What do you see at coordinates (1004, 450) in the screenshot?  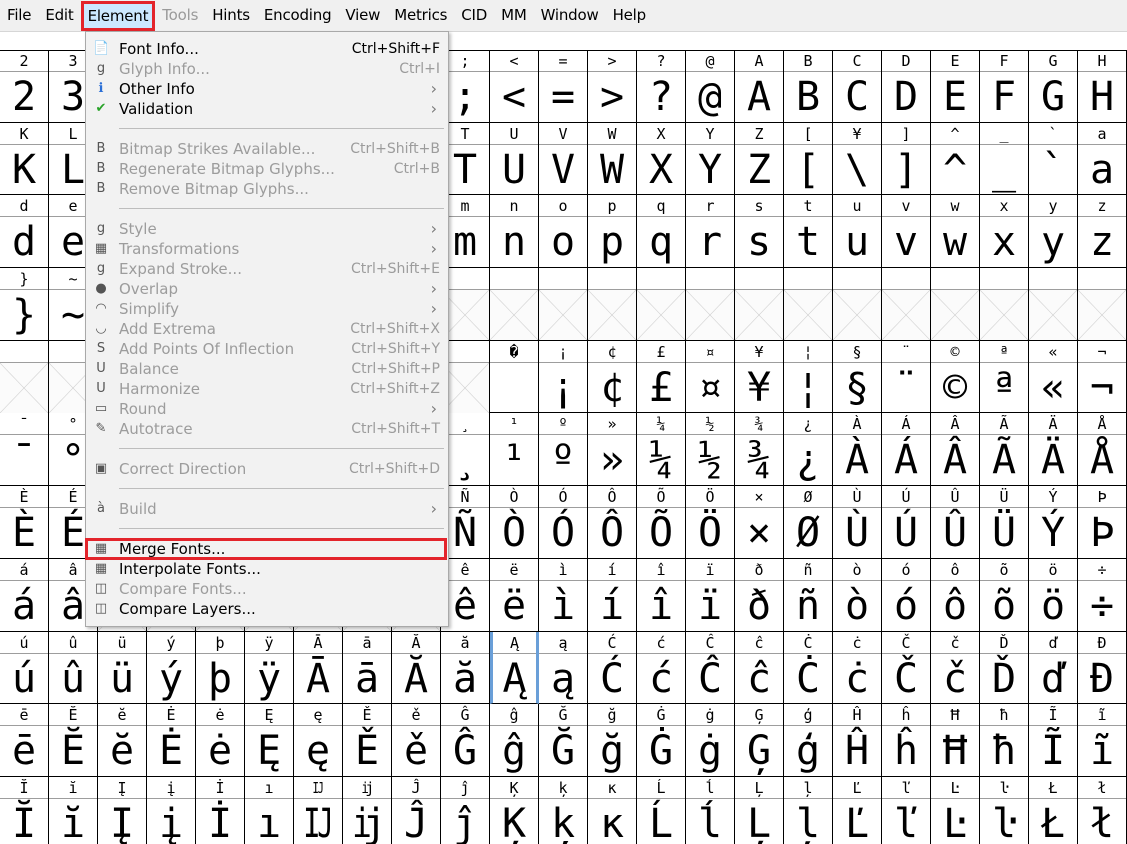 I see `glyph-cell: ÃÃ` at bounding box center [1004, 450].